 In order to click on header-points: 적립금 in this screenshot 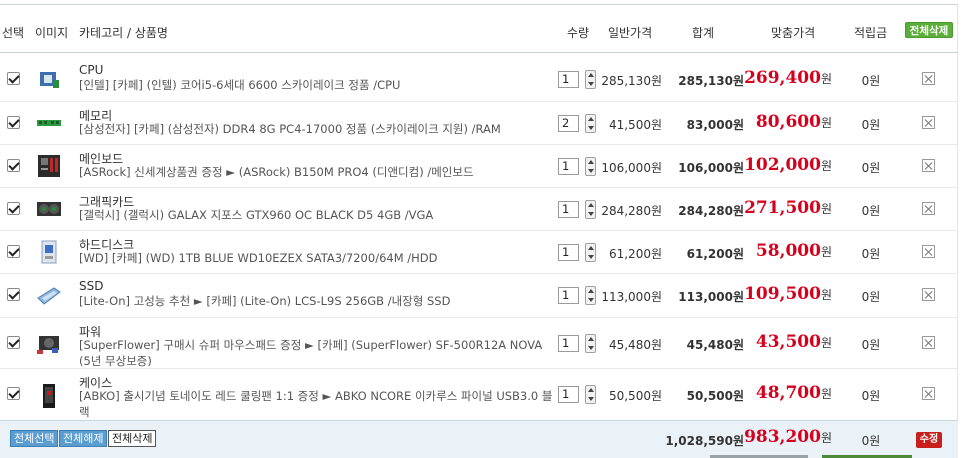, I will do `click(871, 33)`.